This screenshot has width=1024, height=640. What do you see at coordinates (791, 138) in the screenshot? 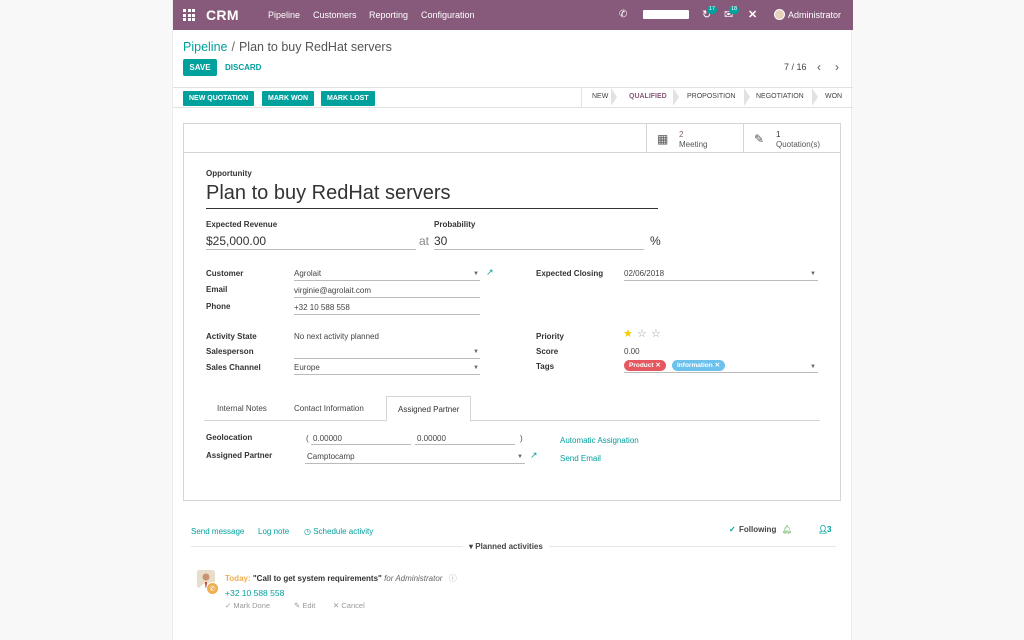
I see `quotations-smart-button: ✎ 1 Quotation(s)` at bounding box center [791, 138].